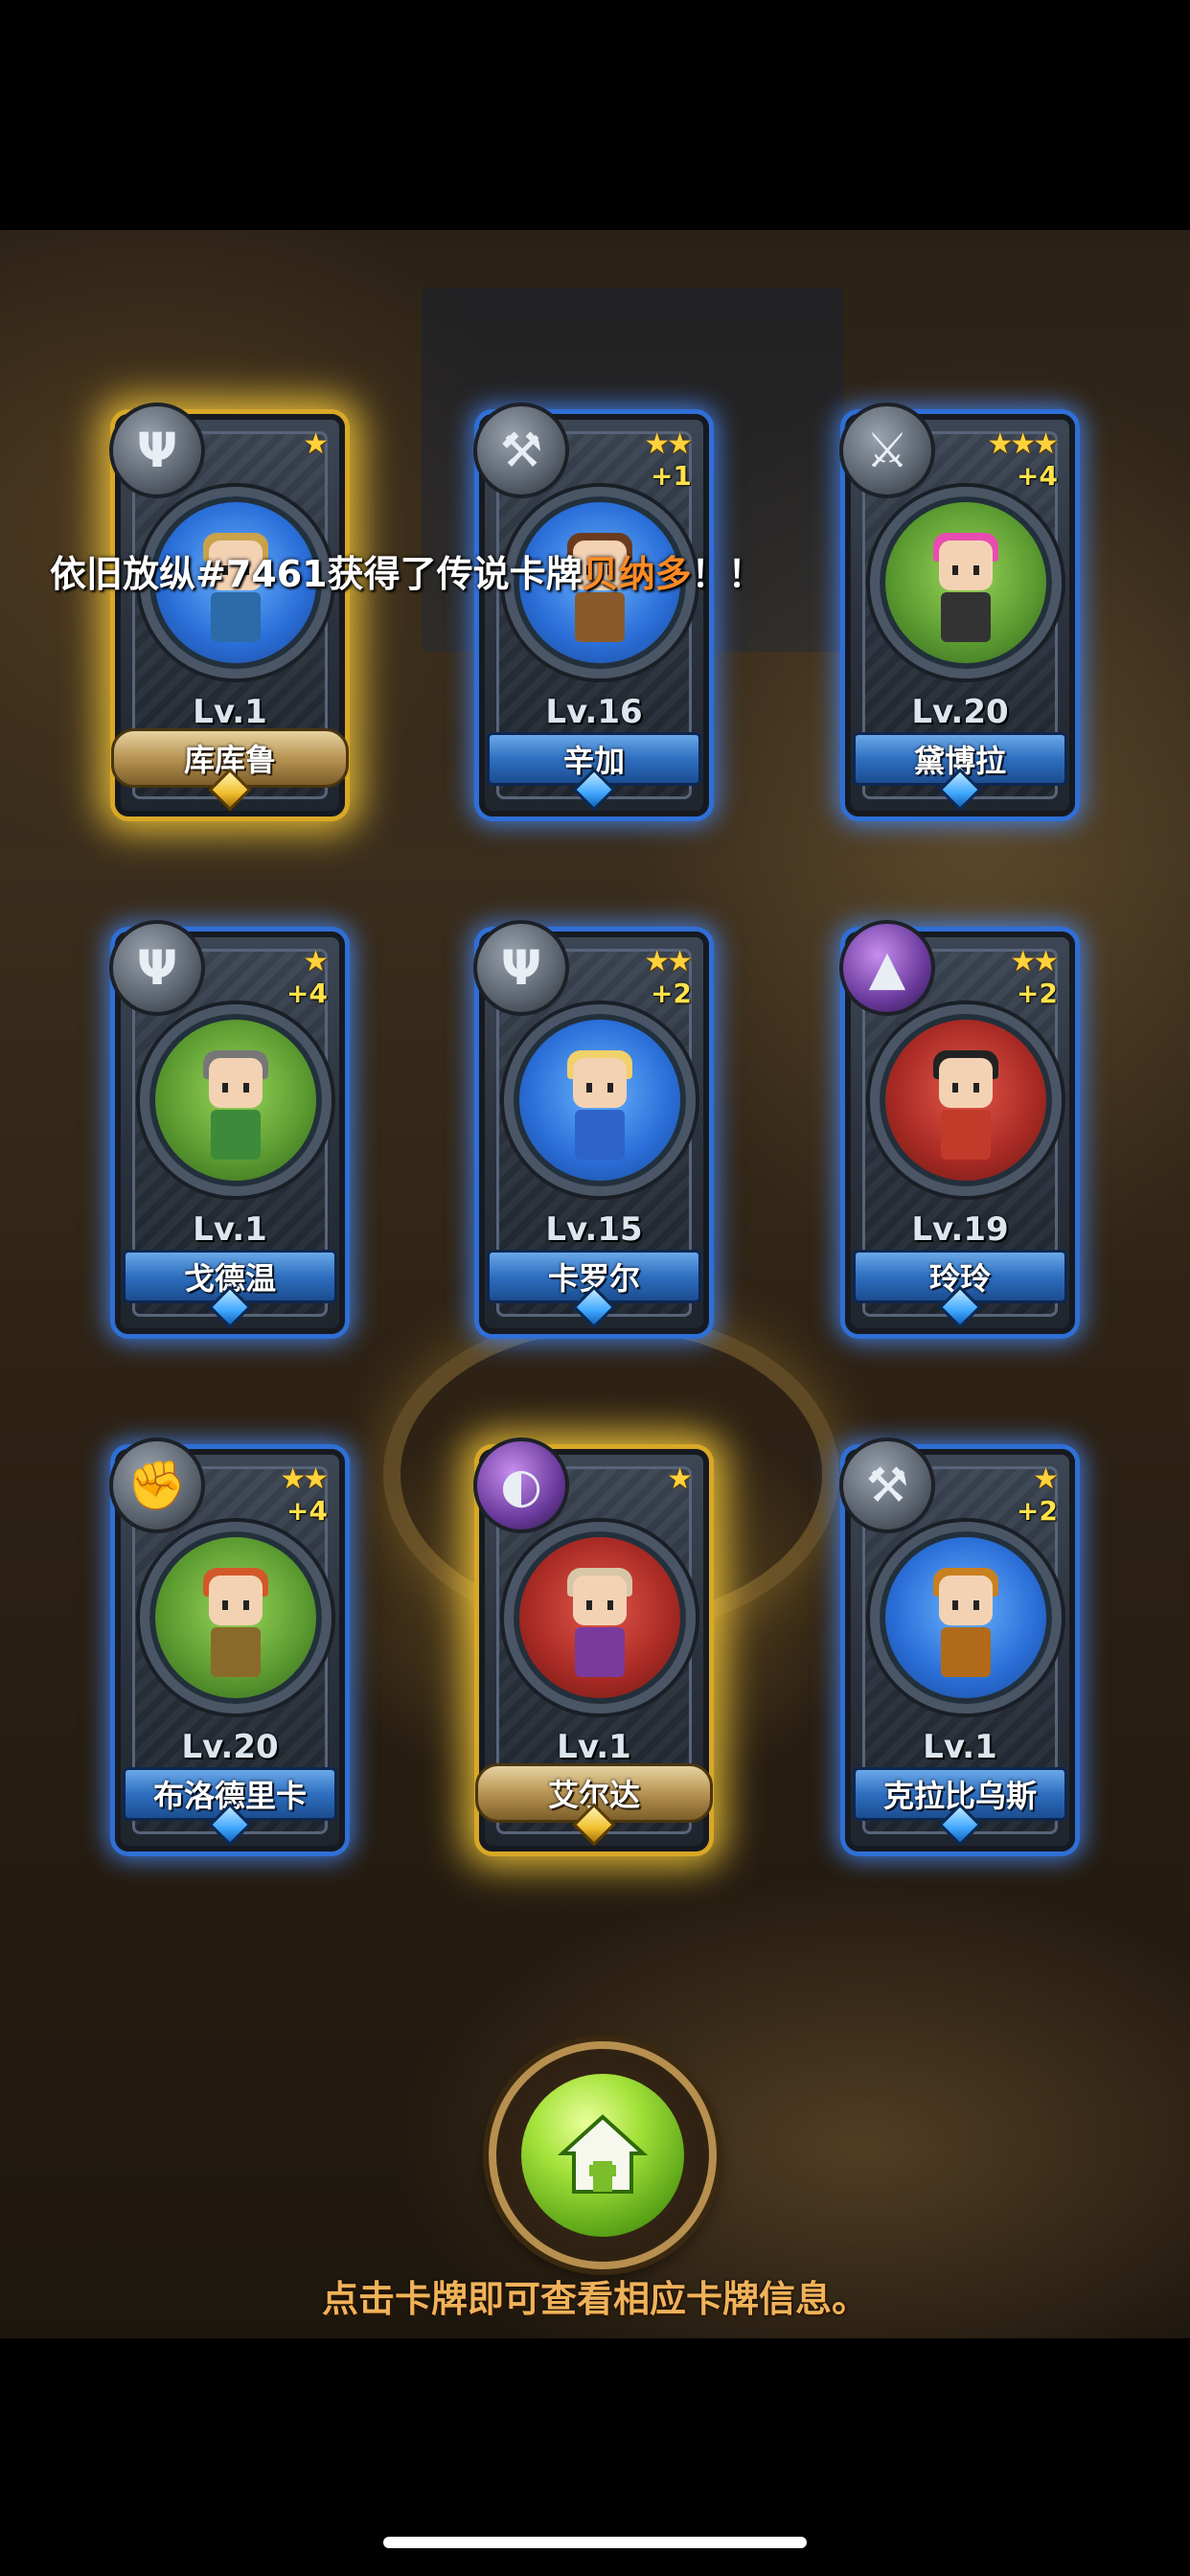  I want to click on star-rating: ★★★, so click(1023, 444).